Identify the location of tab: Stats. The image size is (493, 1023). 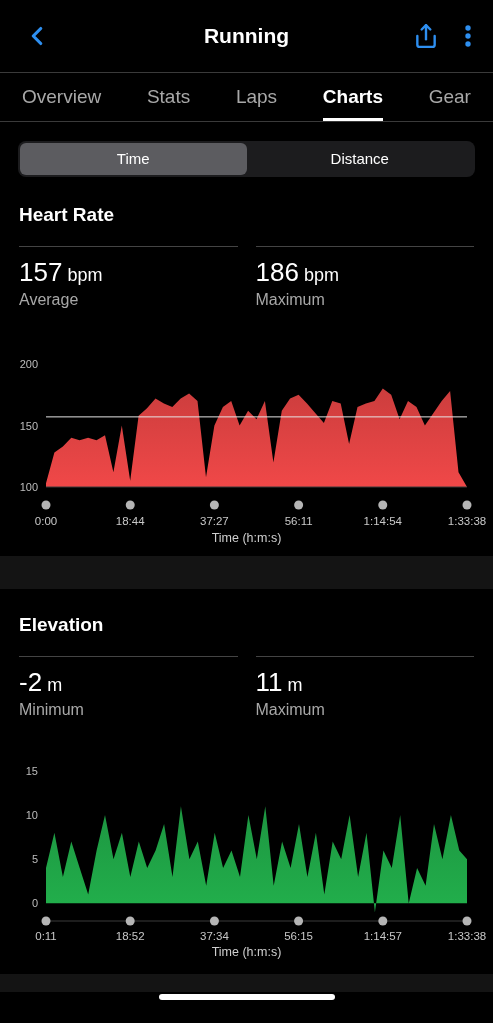
(168, 97).